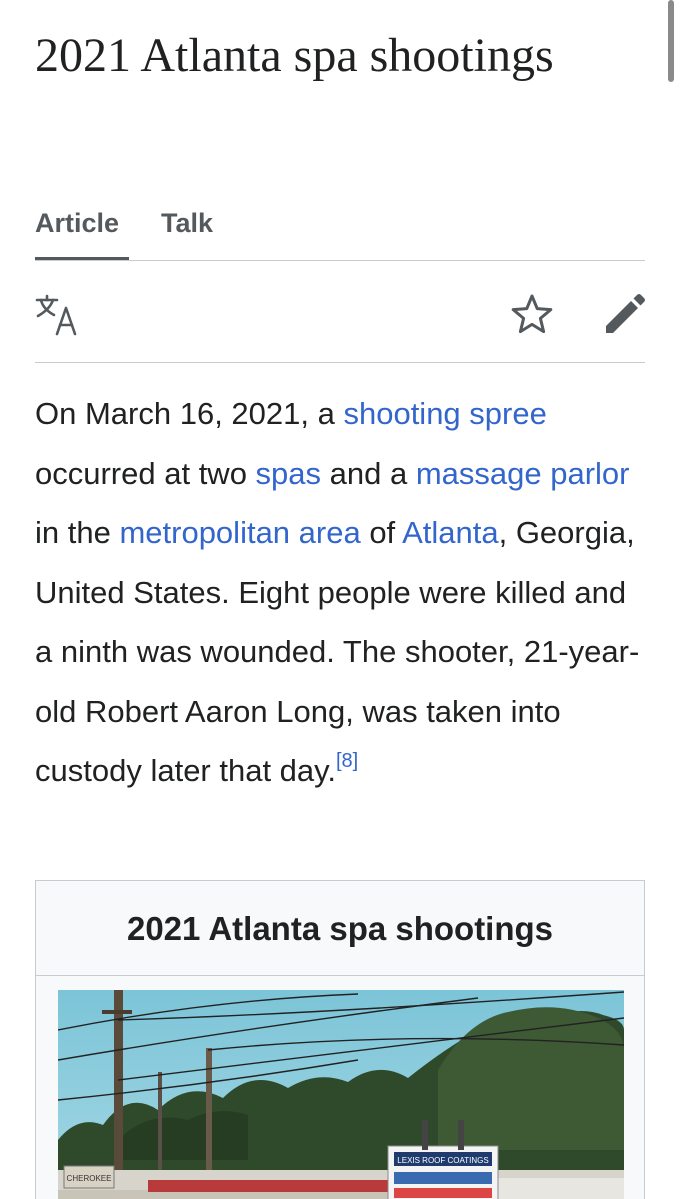  What do you see at coordinates (347, 761) in the screenshot?
I see `reference-8: [8]` at bounding box center [347, 761].